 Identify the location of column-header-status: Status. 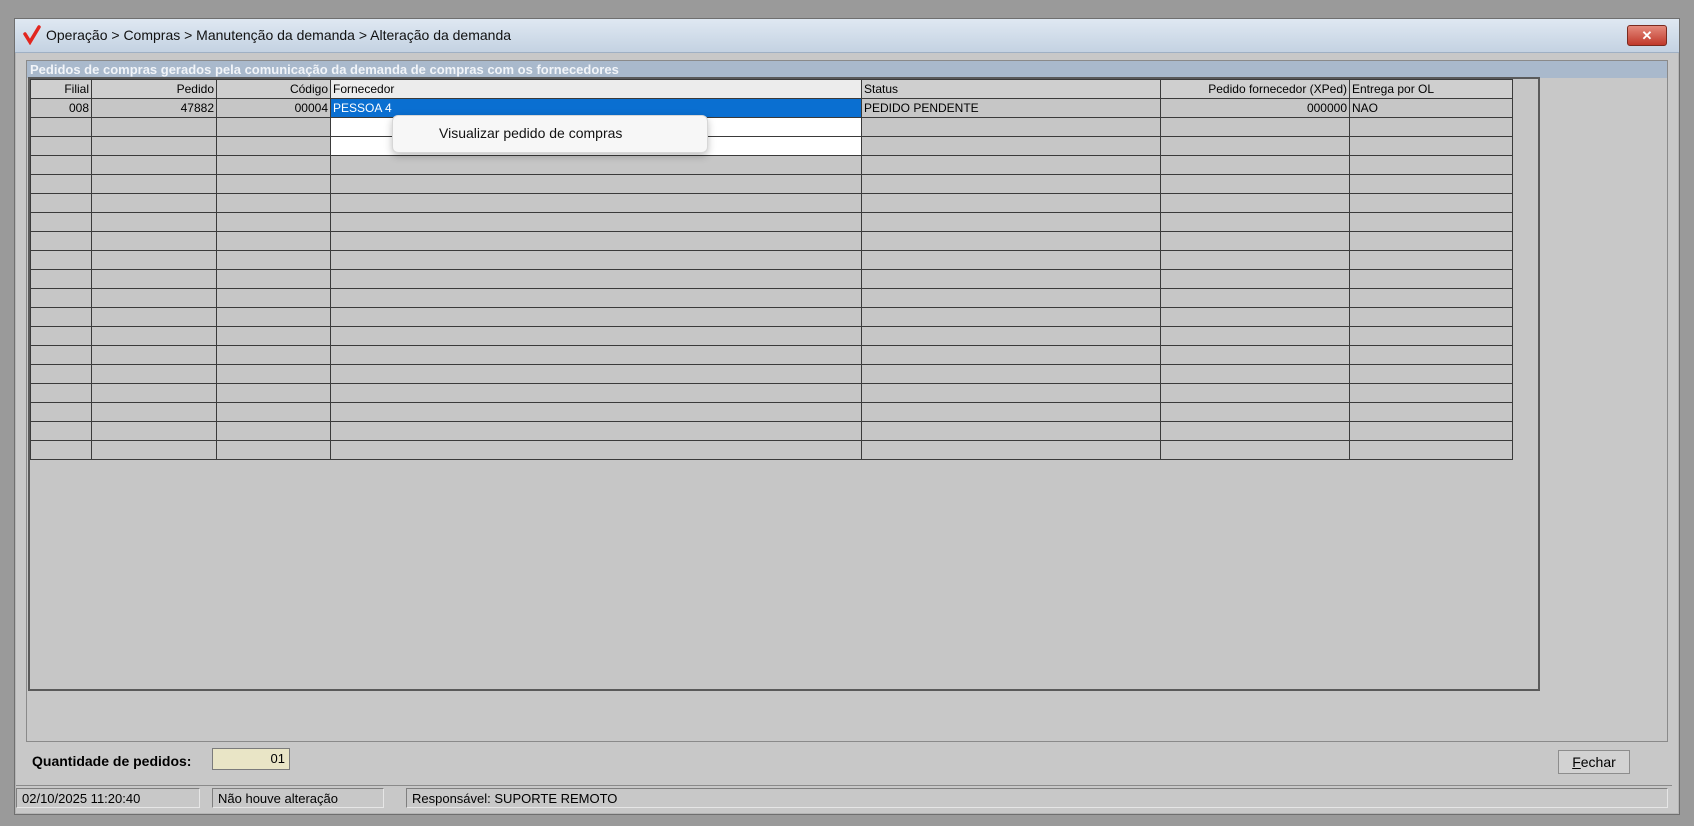
(1011, 89).